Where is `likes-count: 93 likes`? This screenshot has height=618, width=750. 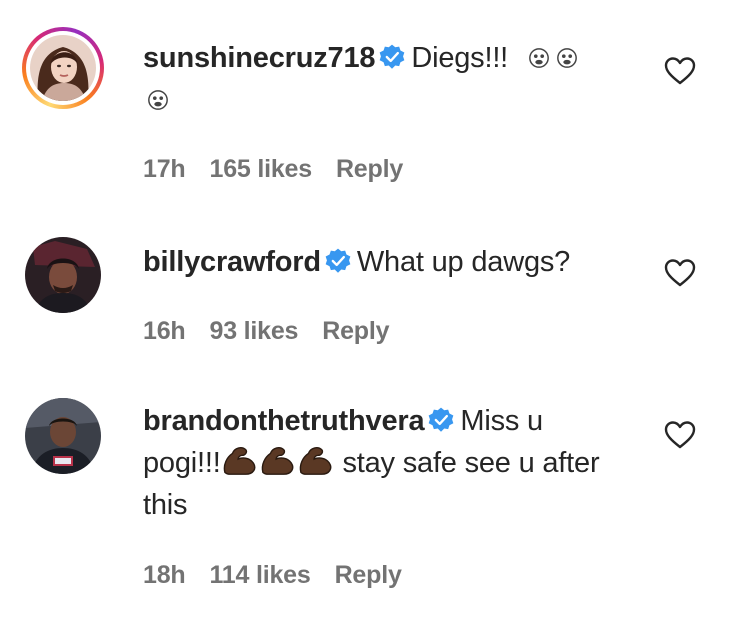 likes-count: 93 likes is located at coordinates (253, 331).